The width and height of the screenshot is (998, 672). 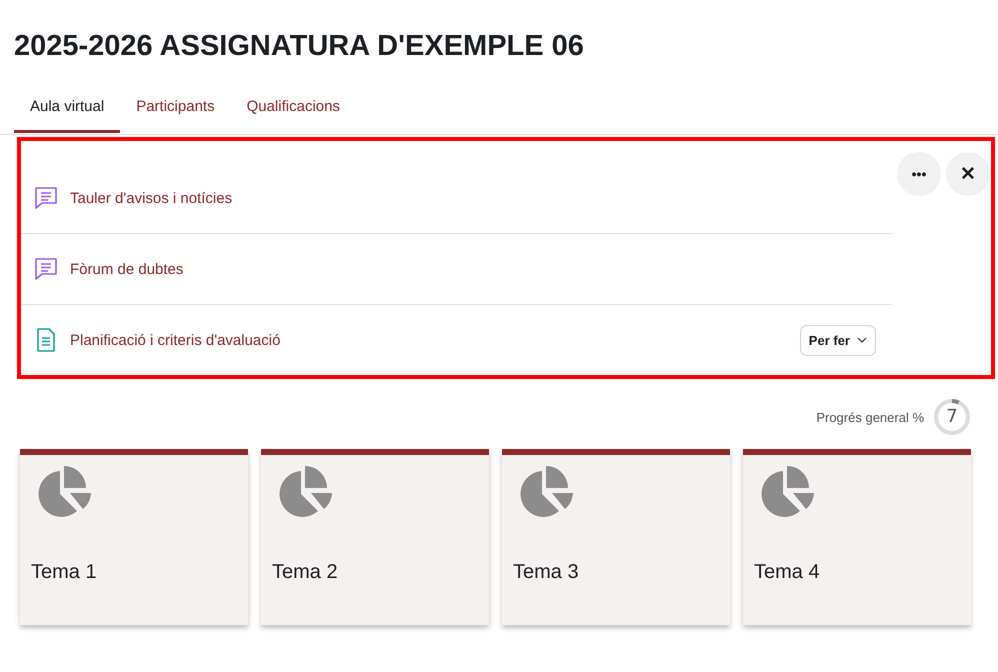 I want to click on section-title: Tema 4, so click(x=787, y=572).